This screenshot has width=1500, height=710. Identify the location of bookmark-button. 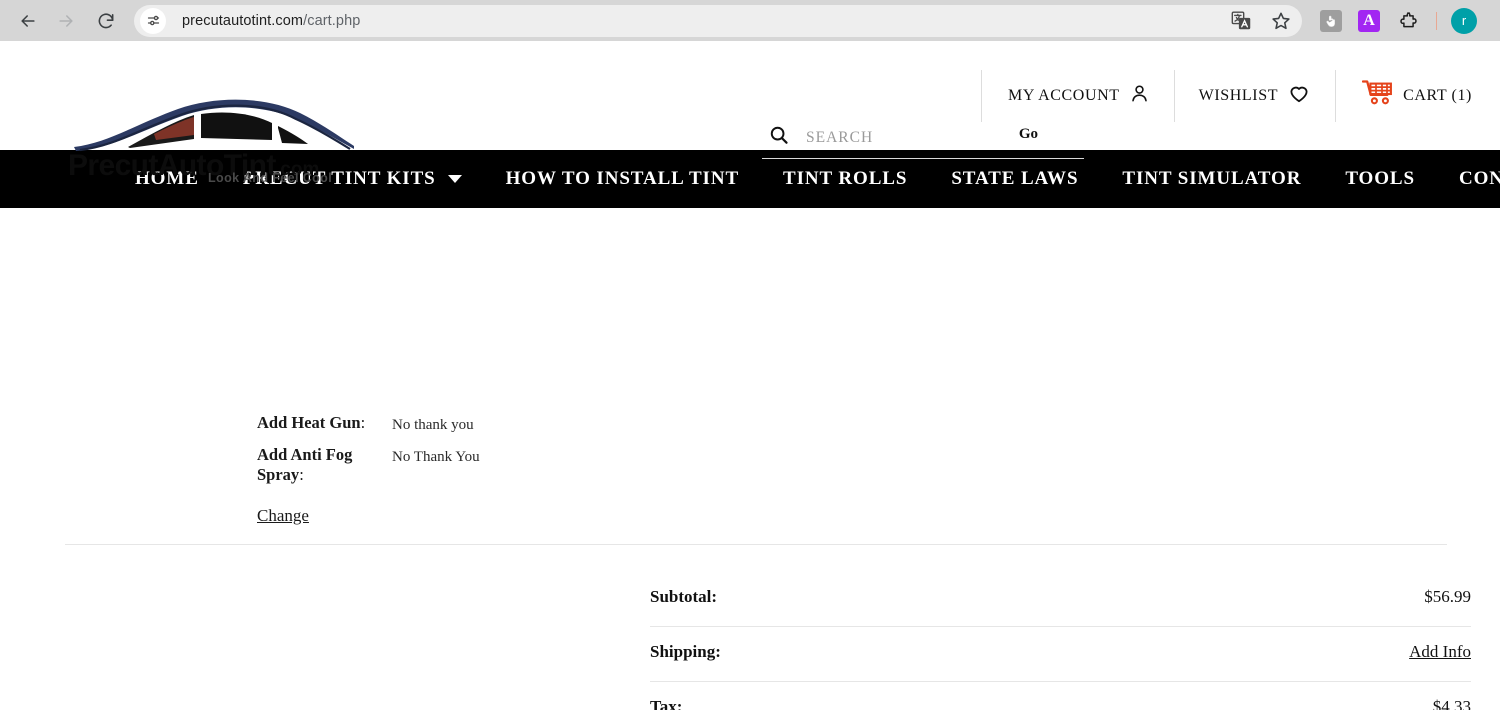
(1281, 21).